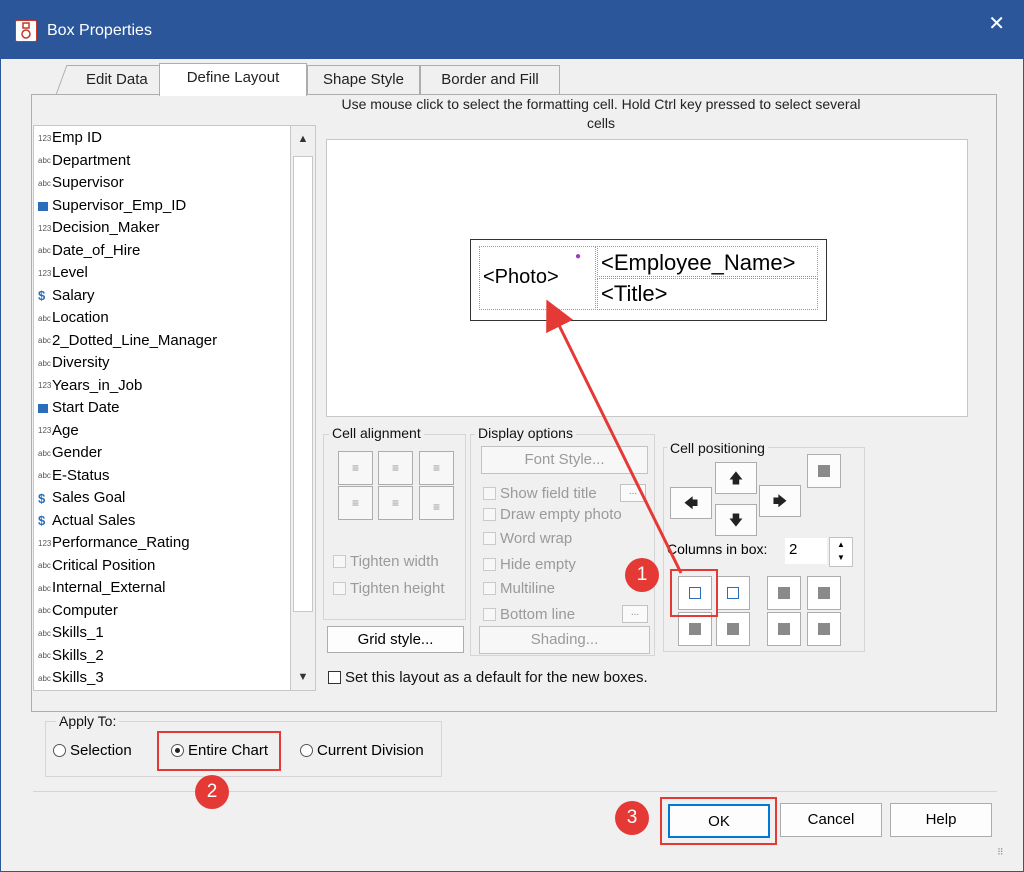  I want to click on arrow-line, so click(614, 436).